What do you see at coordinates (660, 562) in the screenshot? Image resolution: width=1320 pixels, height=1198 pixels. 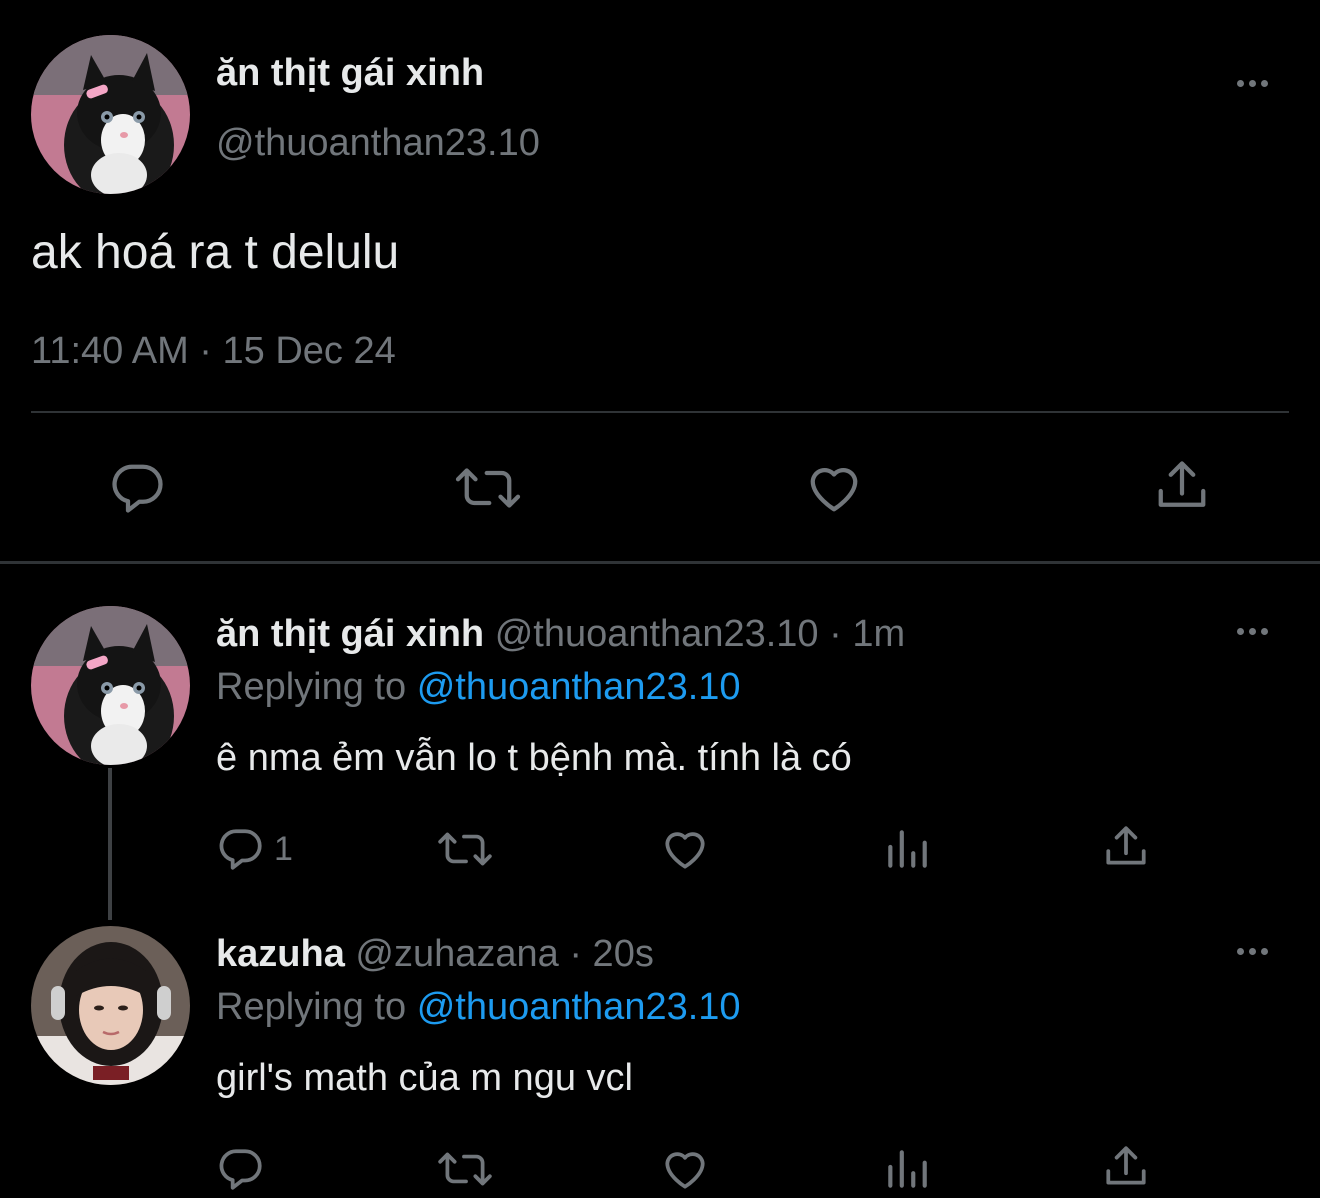 I see `section-divider` at bounding box center [660, 562].